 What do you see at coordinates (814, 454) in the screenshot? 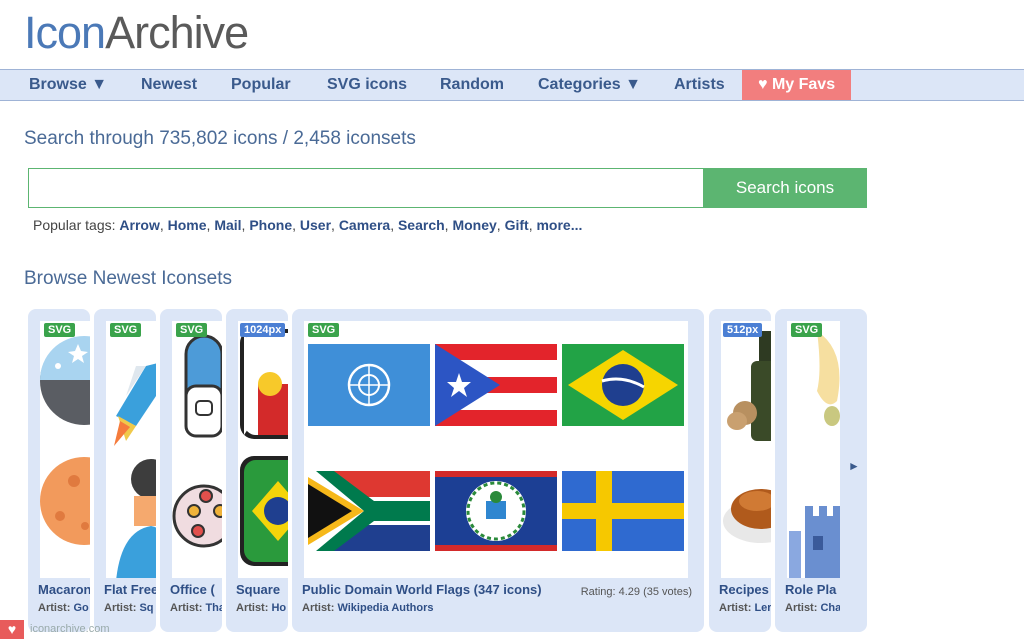
I see `role-play-icon` at bounding box center [814, 454].